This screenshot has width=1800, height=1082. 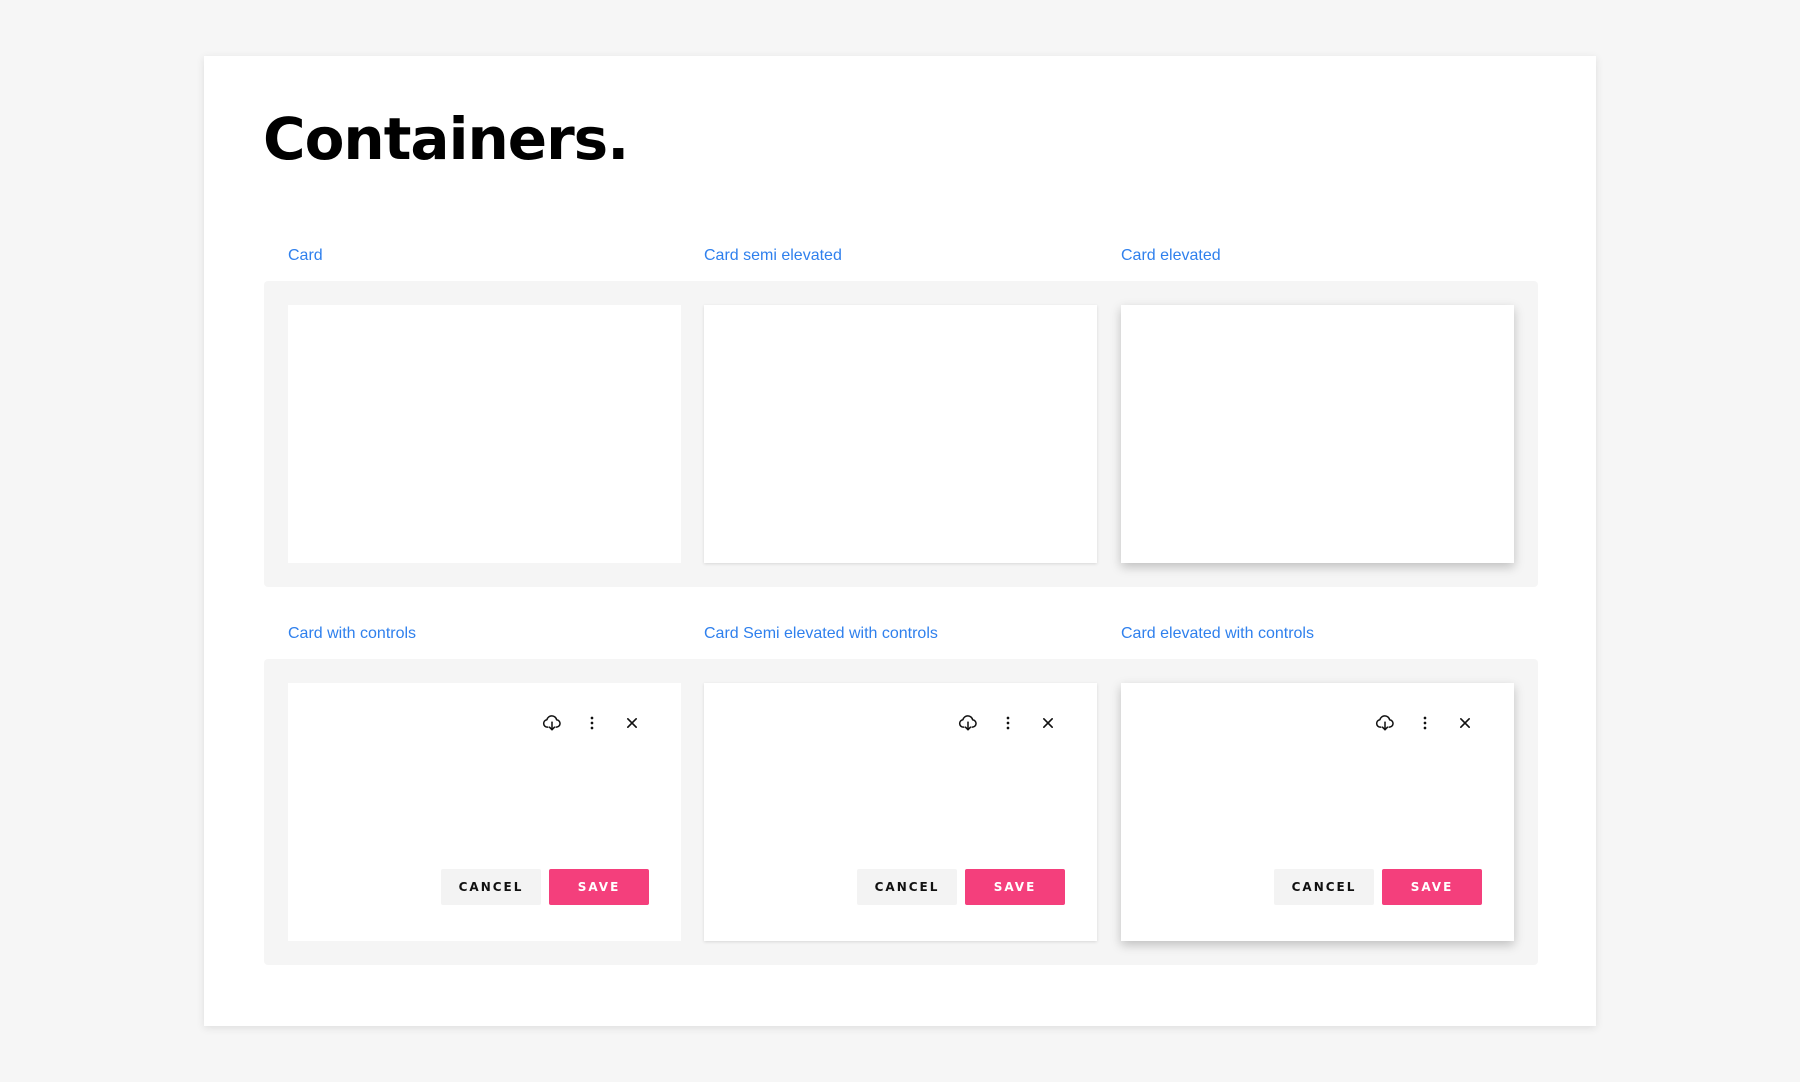 I want to click on label-card-elevated: Card elevated, so click(x=1171, y=255).